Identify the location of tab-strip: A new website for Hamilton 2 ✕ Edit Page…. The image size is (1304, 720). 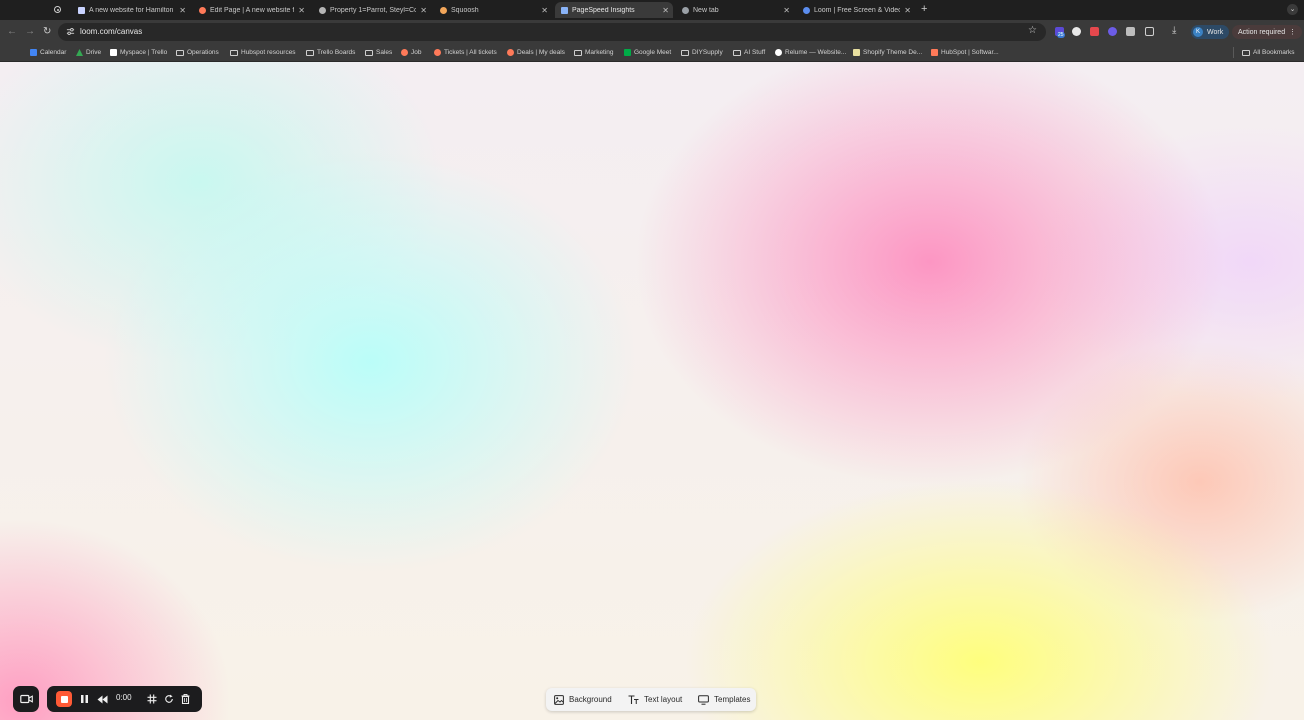
(652, 10).